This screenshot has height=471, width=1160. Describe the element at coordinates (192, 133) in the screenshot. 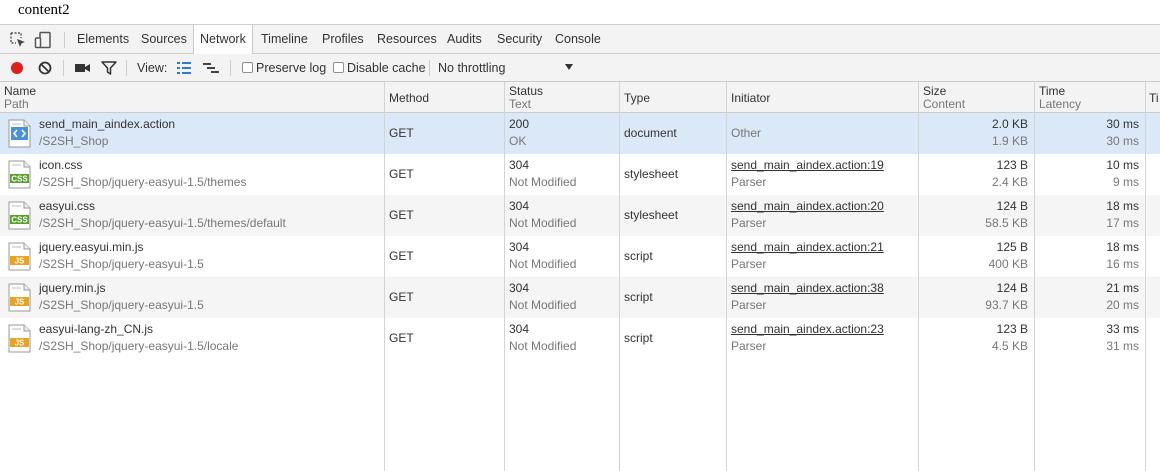

I see `cell-name: send_main_aindex.action/S2SH_Shop` at that location.